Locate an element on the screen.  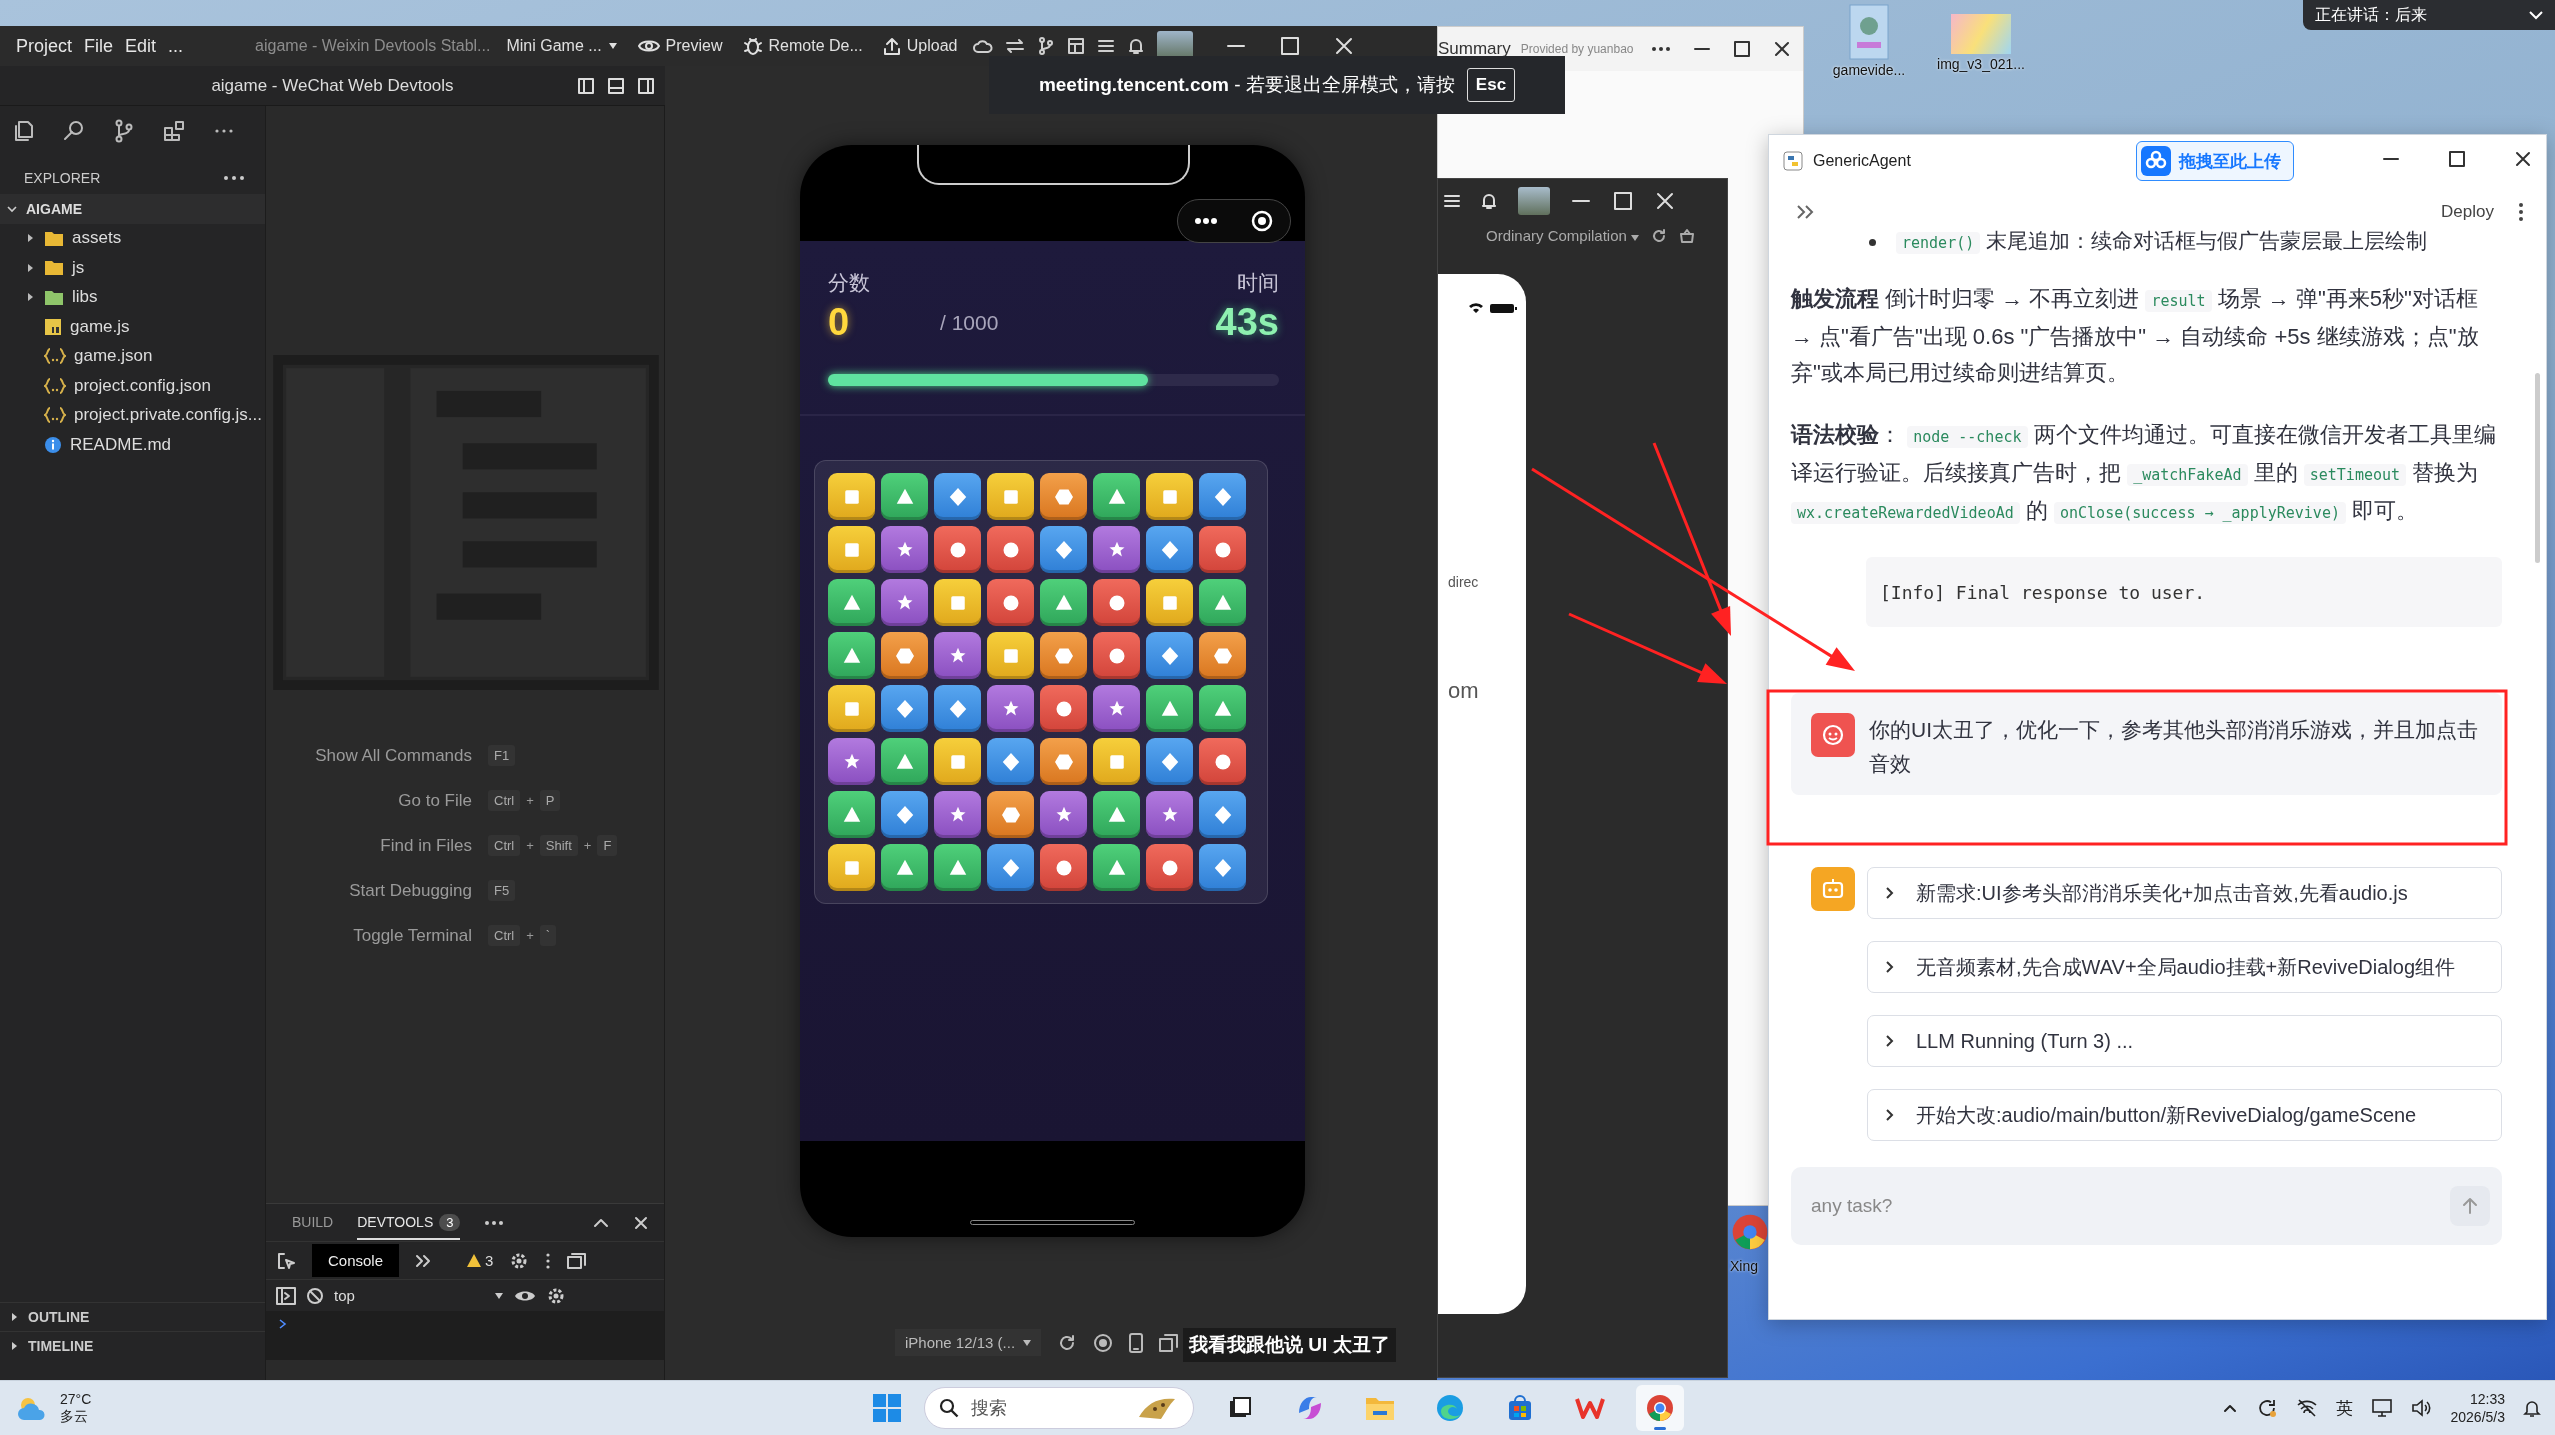
toolbar-button: Upload is located at coordinates (920, 46).